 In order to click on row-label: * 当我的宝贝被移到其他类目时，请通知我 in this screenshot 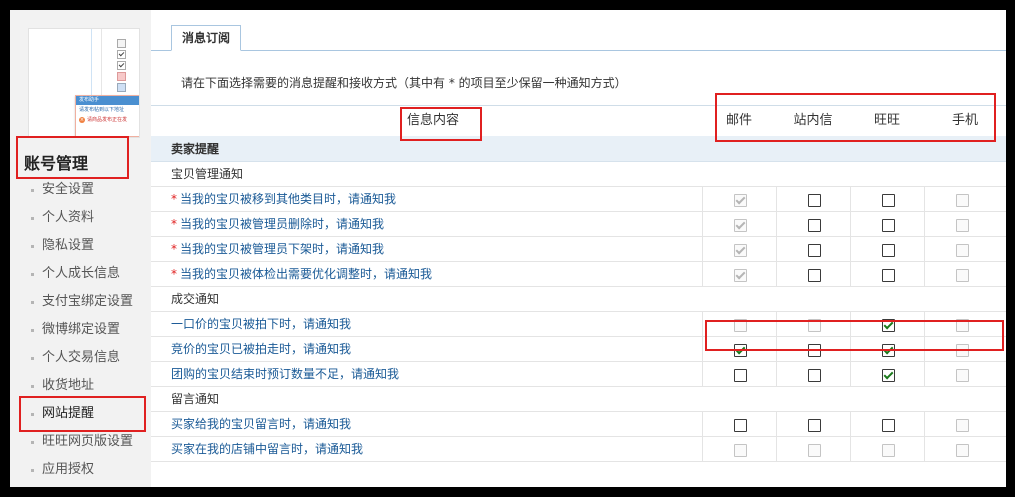, I will do `click(283, 199)`.